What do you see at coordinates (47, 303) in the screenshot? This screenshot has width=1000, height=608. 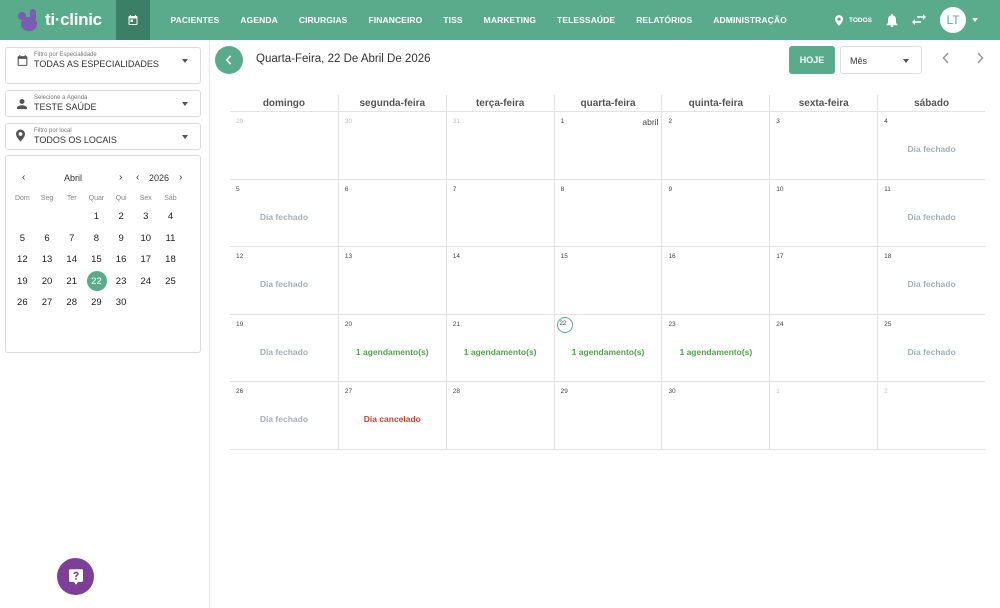 I see `mini-calendar-day: 27` at bounding box center [47, 303].